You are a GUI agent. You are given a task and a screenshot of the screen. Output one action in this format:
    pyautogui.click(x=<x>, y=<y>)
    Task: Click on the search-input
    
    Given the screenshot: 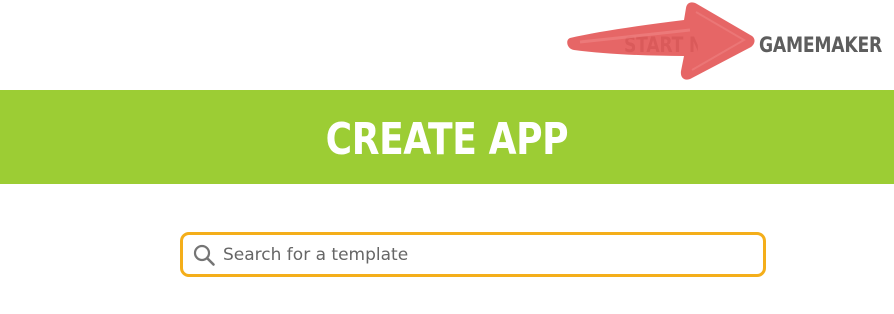 What is the action you would take?
    pyautogui.click(x=493, y=254)
    